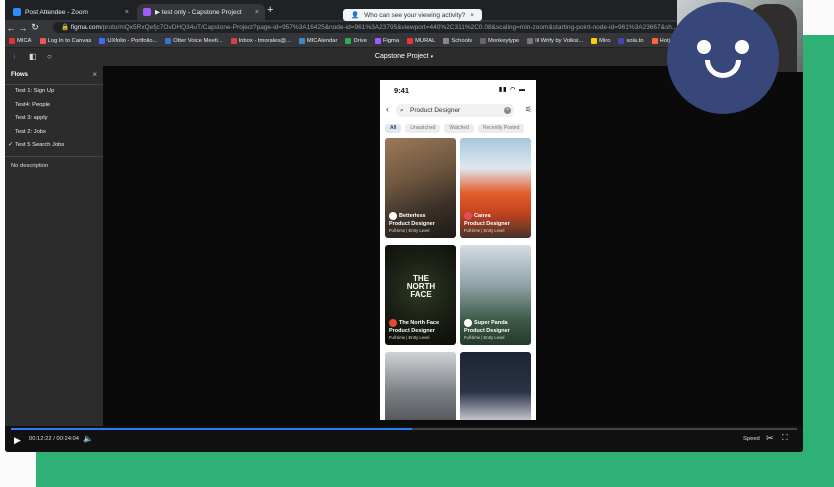  Describe the element at coordinates (507, 110) in the screenshot. I see `clear-icon: ×` at that location.